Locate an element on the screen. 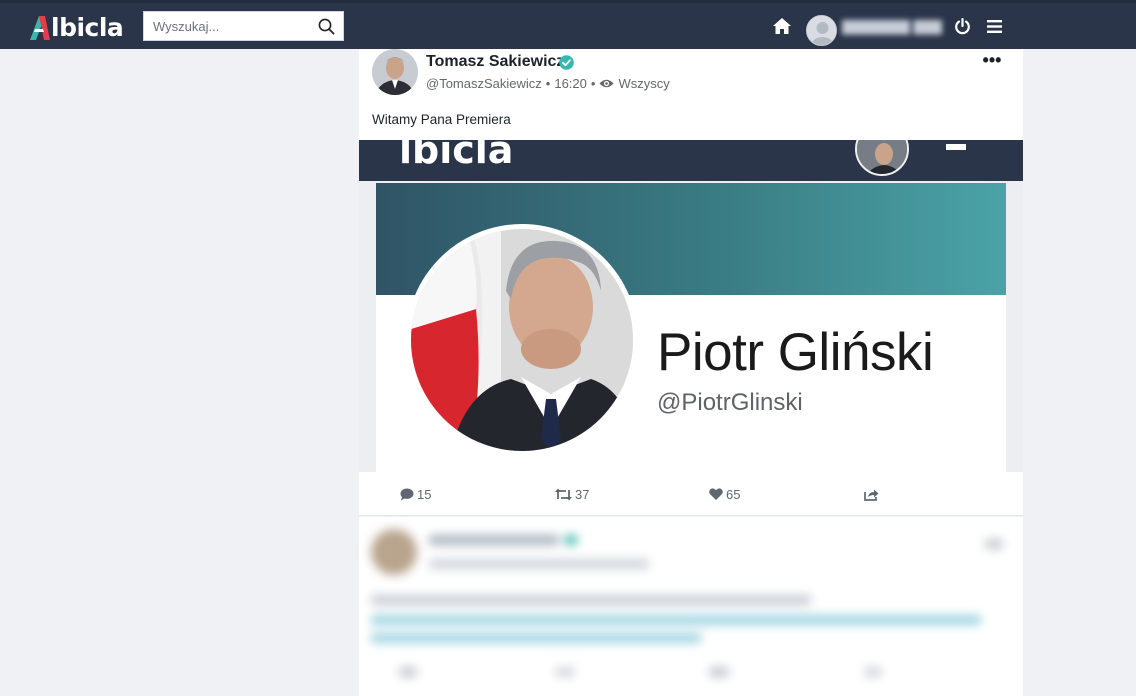 This screenshot has height=696, width=1136. comment-icon is located at coordinates (407, 494).